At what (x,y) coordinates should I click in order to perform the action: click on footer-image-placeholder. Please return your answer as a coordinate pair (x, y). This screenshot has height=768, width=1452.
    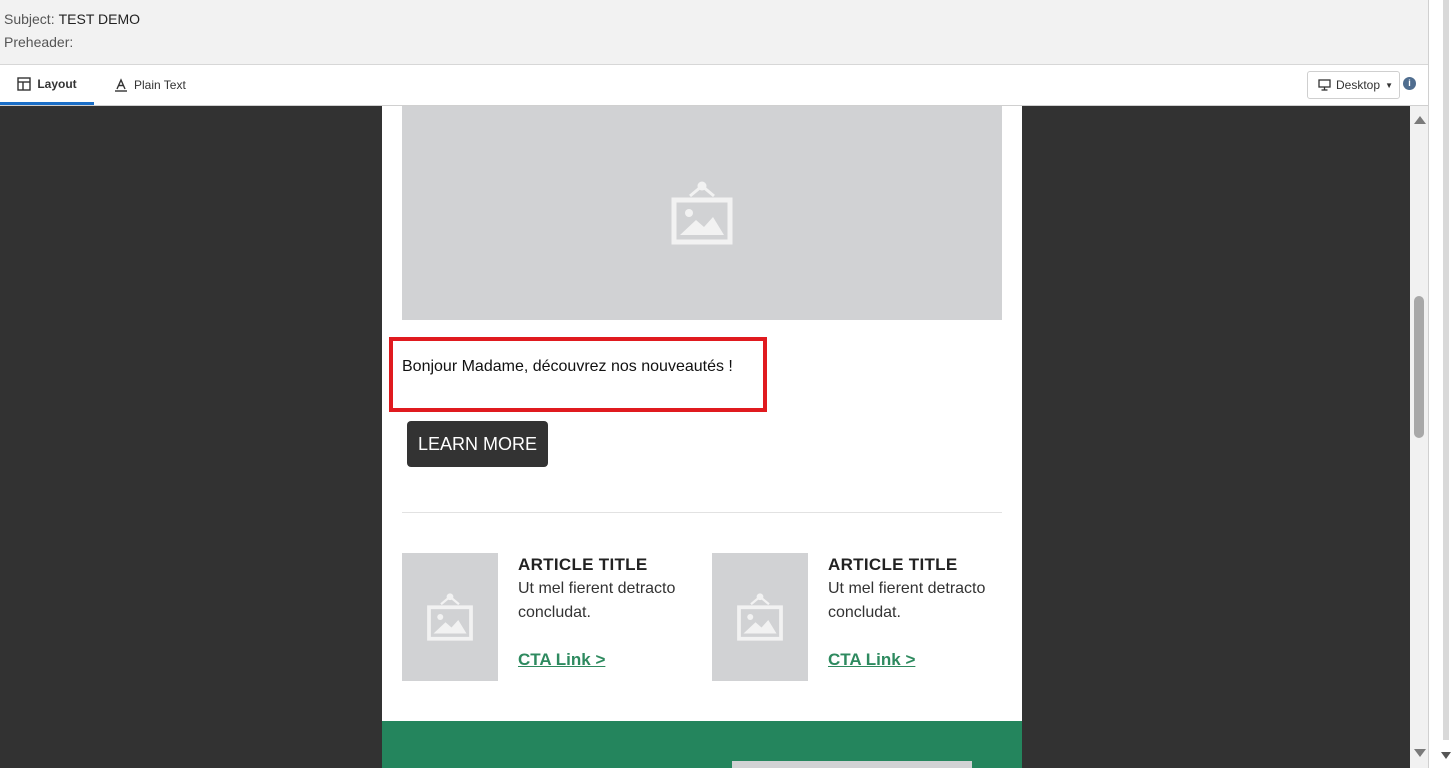
    Looking at the image, I should click on (852, 764).